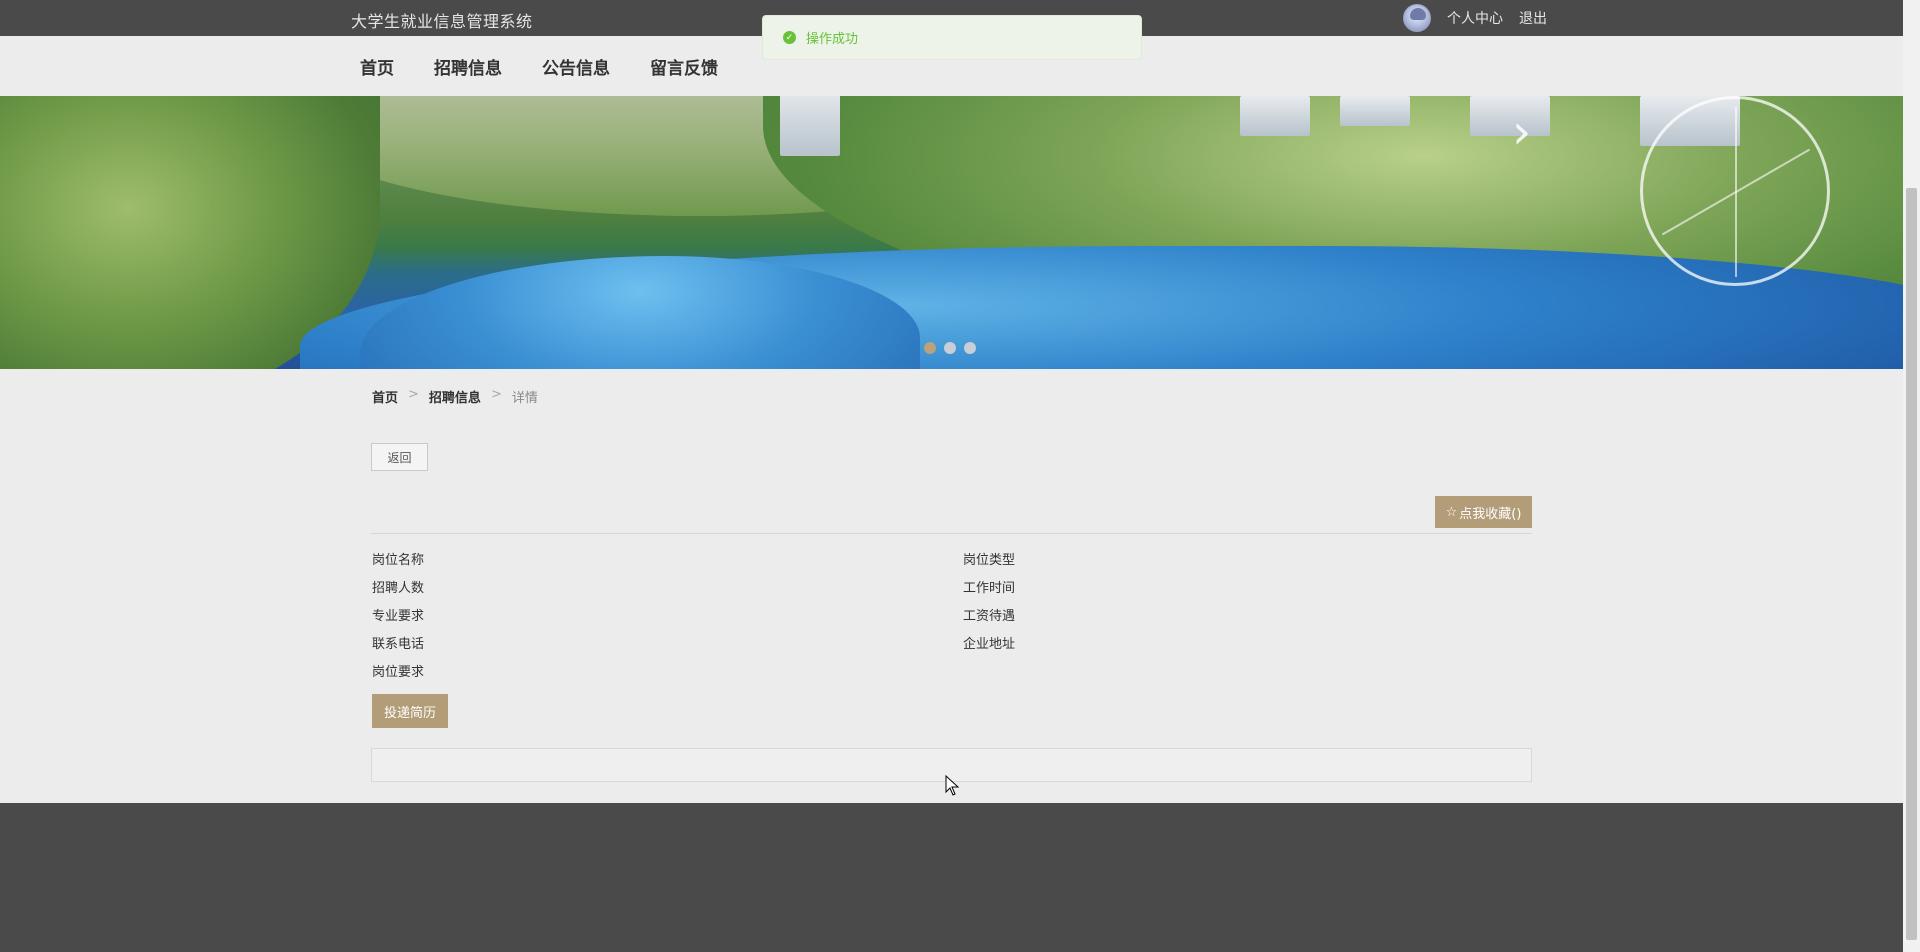 The width and height of the screenshot is (1920, 952). What do you see at coordinates (989, 644) in the screenshot?
I see `field-company-address: 企业地址` at bounding box center [989, 644].